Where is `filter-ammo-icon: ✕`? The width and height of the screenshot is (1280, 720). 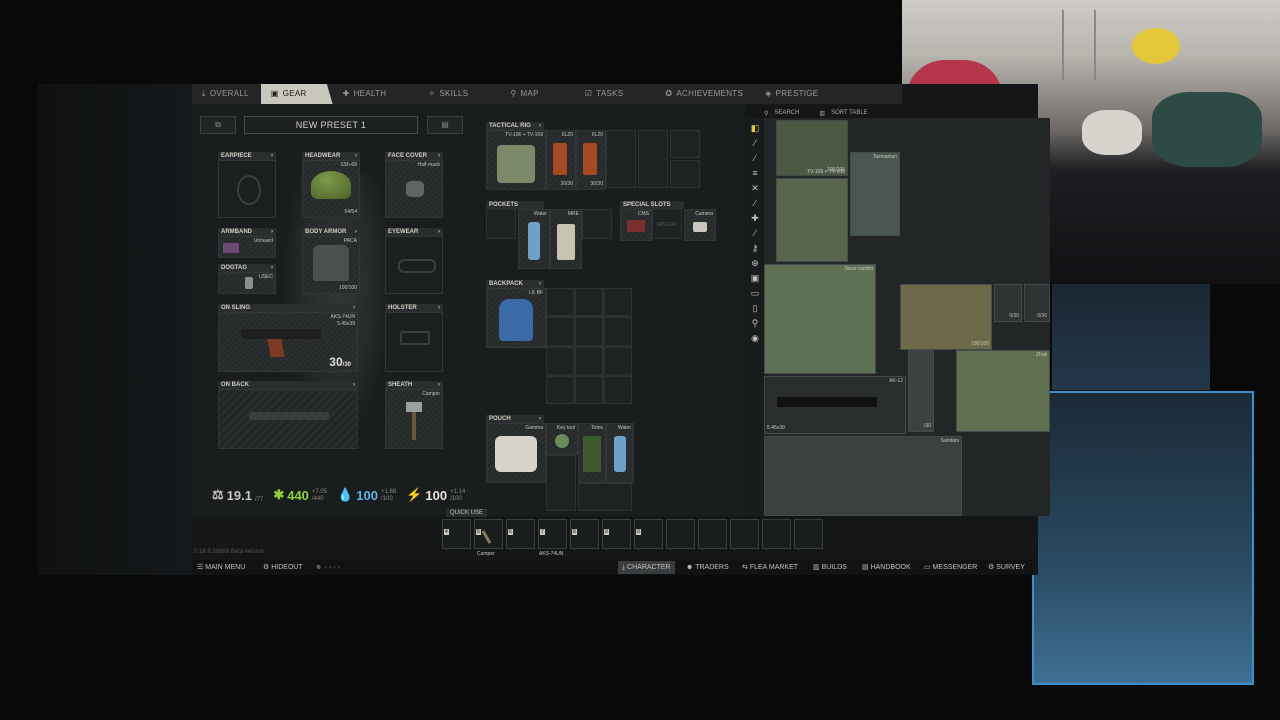
filter-ammo-icon: ✕ is located at coordinates (755, 188).